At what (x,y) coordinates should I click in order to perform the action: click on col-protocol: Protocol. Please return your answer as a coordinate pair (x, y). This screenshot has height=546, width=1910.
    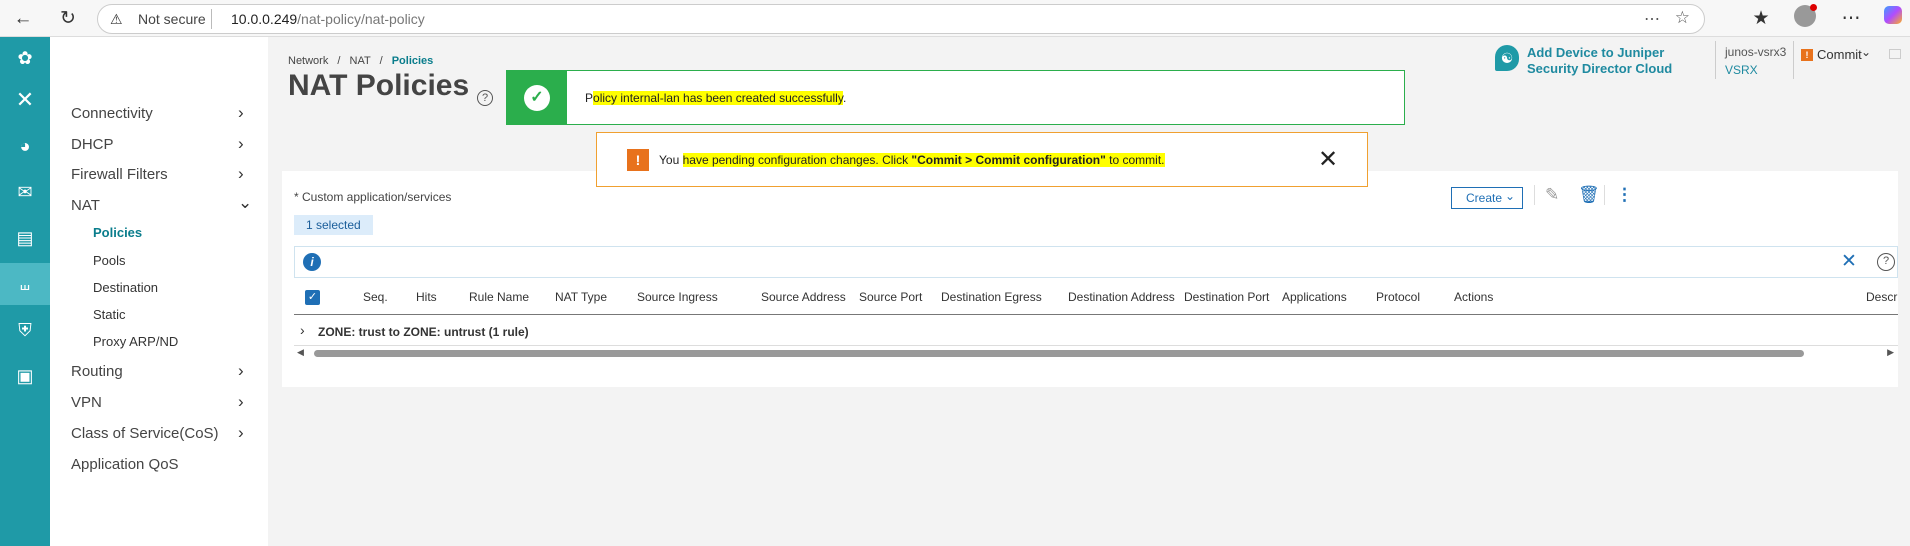
    Looking at the image, I should click on (1398, 297).